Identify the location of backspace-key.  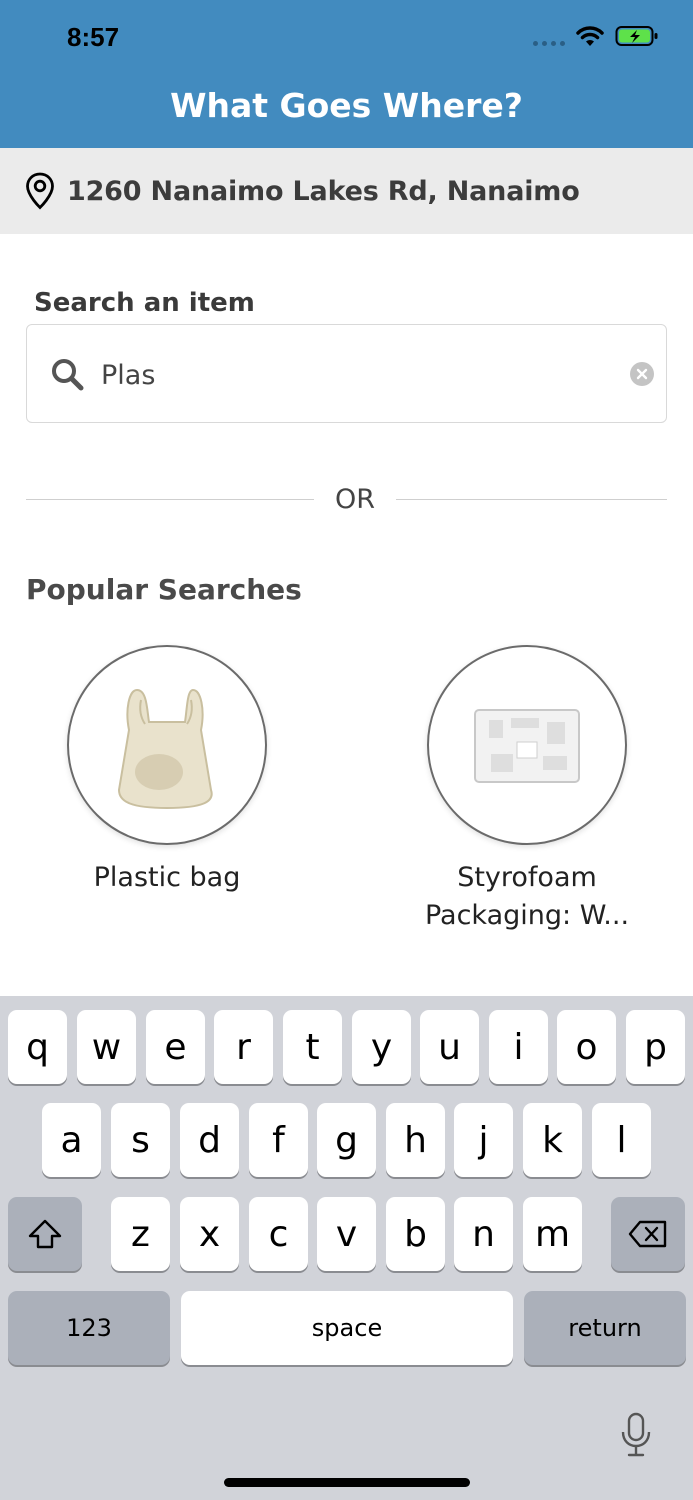
(648, 1234).